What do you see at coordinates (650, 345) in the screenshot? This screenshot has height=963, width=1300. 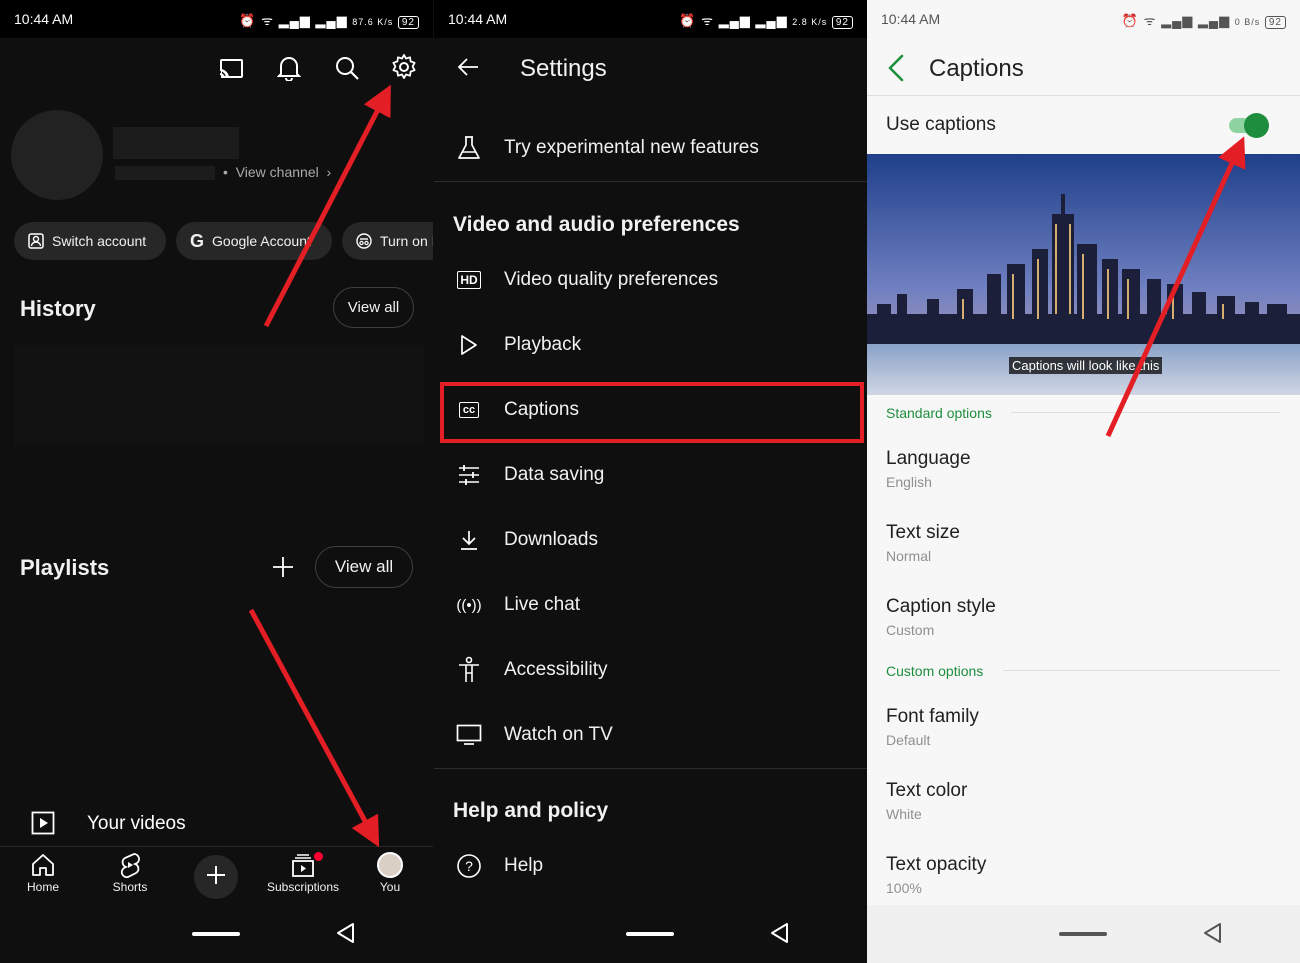 I see `playback-row: Playback` at bounding box center [650, 345].